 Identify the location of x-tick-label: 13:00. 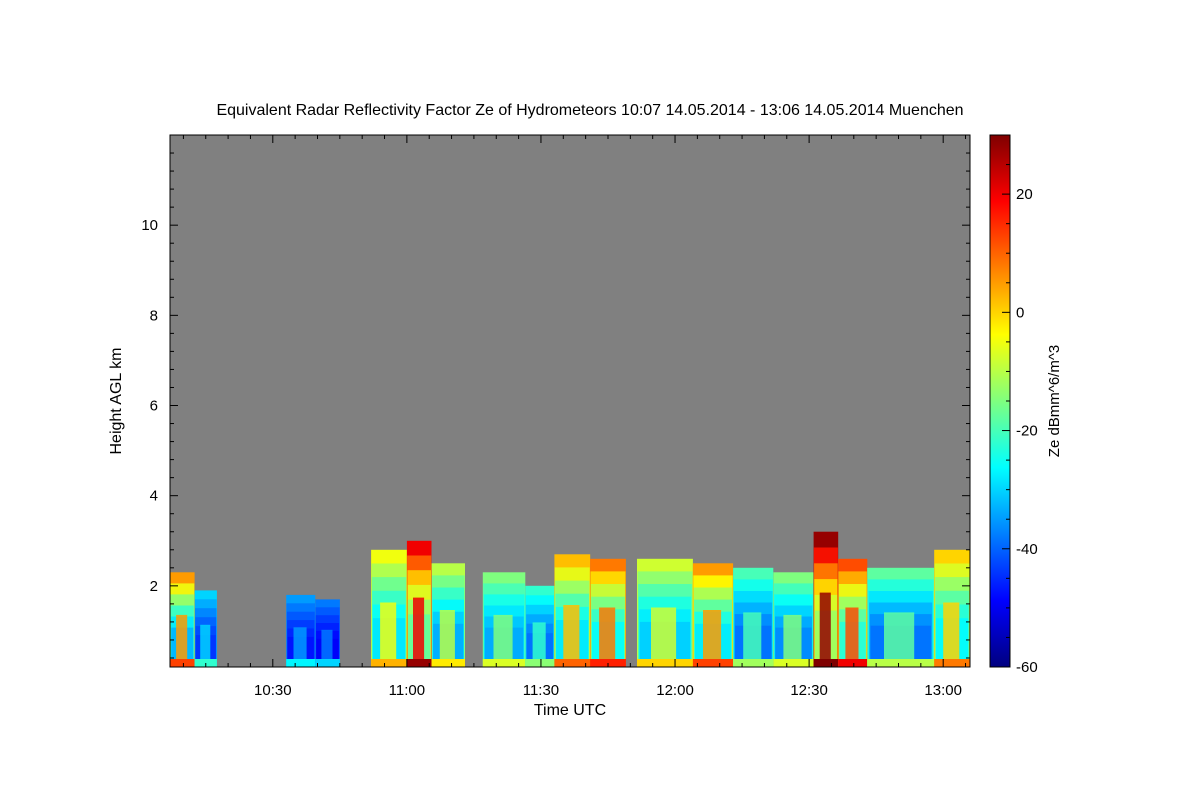
(943, 690).